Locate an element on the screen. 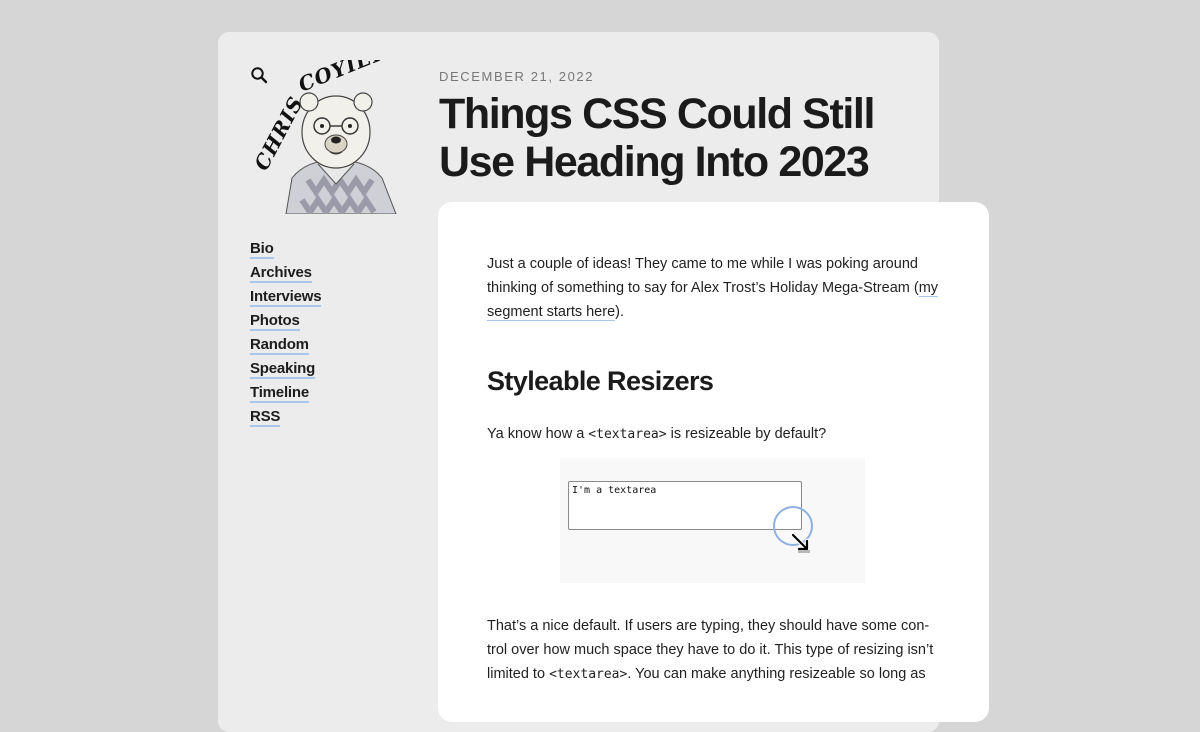 Image resolution: width=1200 pixels, height=732 pixels. p2-text-end: is resizeable by default? is located at coordinates (746, 434).